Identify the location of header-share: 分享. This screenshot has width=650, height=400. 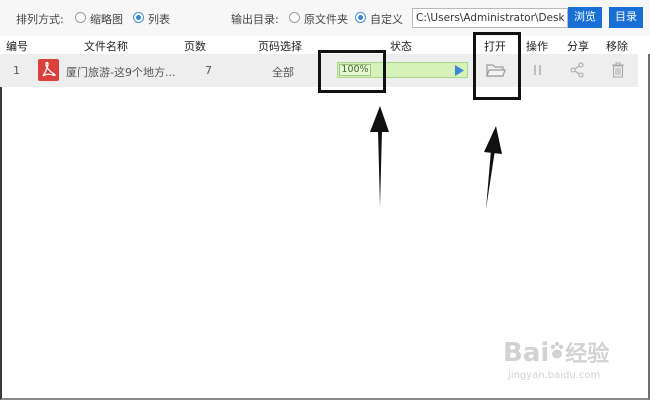
(578, 46).